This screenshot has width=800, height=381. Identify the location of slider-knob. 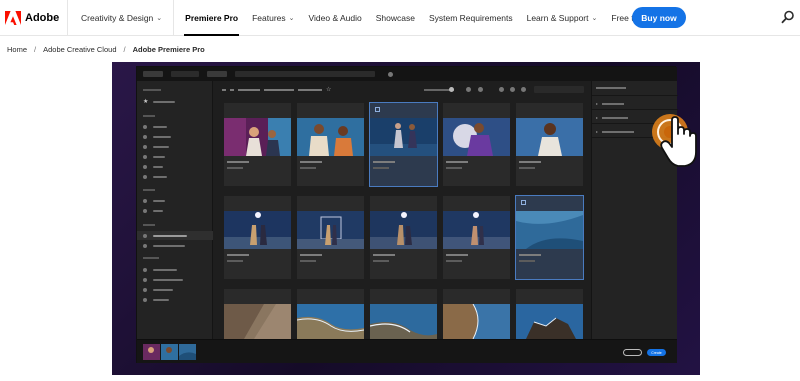
(451, 89).